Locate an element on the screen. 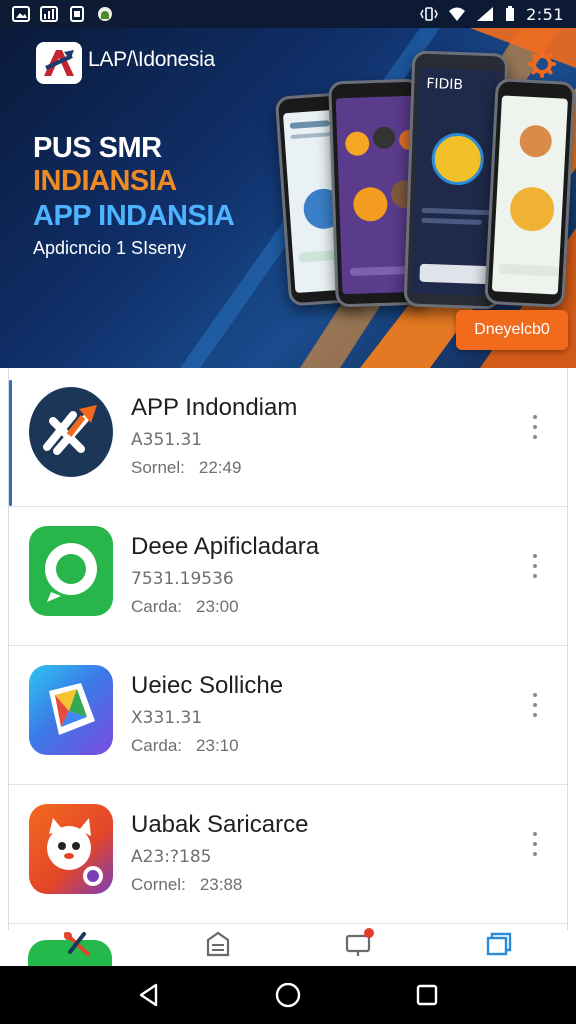  app-meta: Sornel: 22:49 is located at coordinates (186, 468).